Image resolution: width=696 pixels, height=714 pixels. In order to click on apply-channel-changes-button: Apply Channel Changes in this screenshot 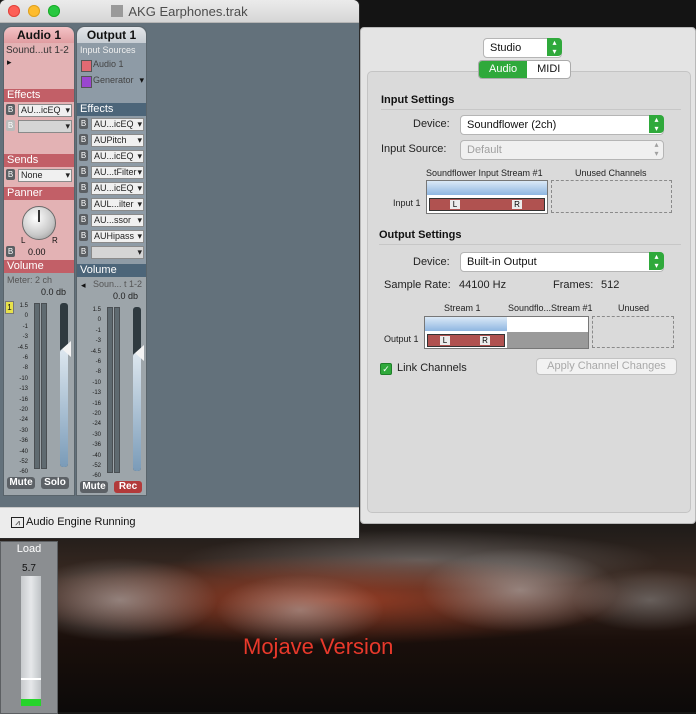, I will do `click(606, 366)`.